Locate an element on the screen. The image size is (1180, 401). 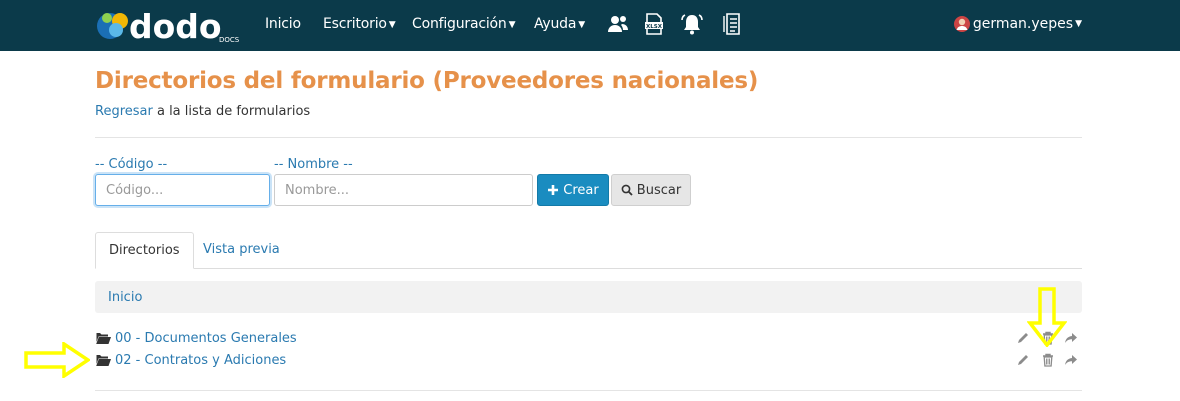
directory-link: 02 - Contratos y Adiciones is located at coordinates (200, 360).